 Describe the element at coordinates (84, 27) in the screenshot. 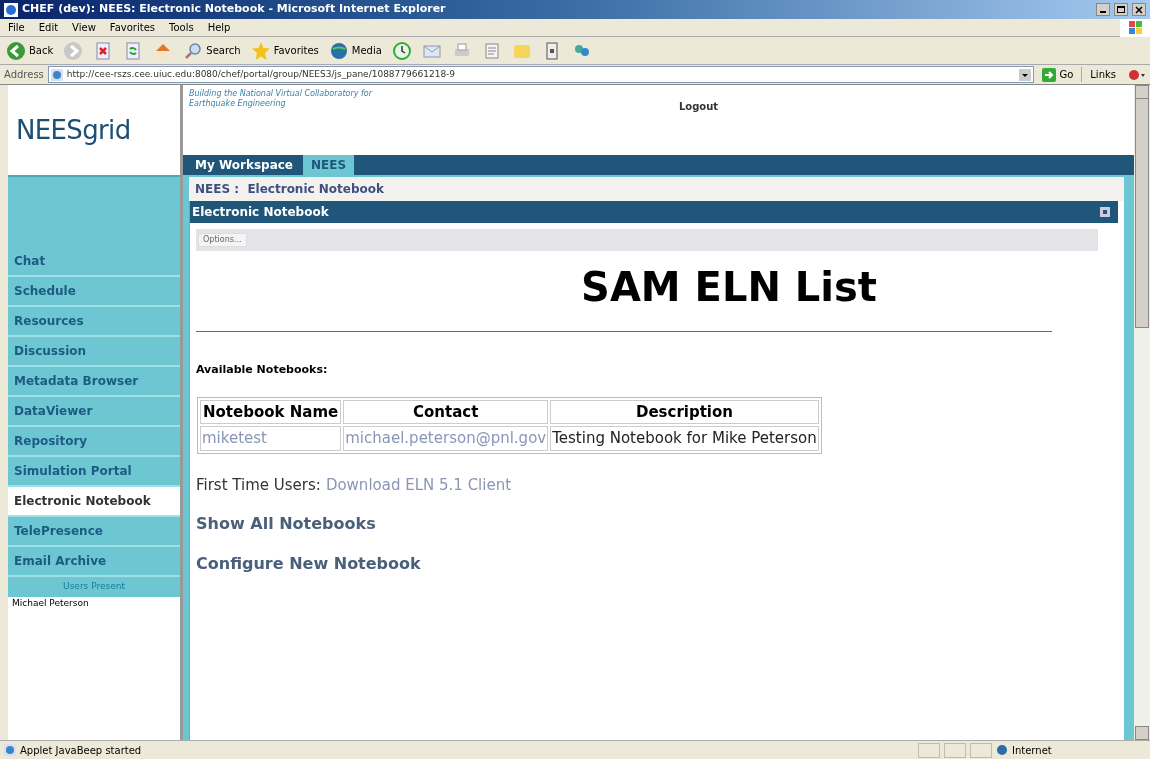

I see `menu-item: View` at that location.